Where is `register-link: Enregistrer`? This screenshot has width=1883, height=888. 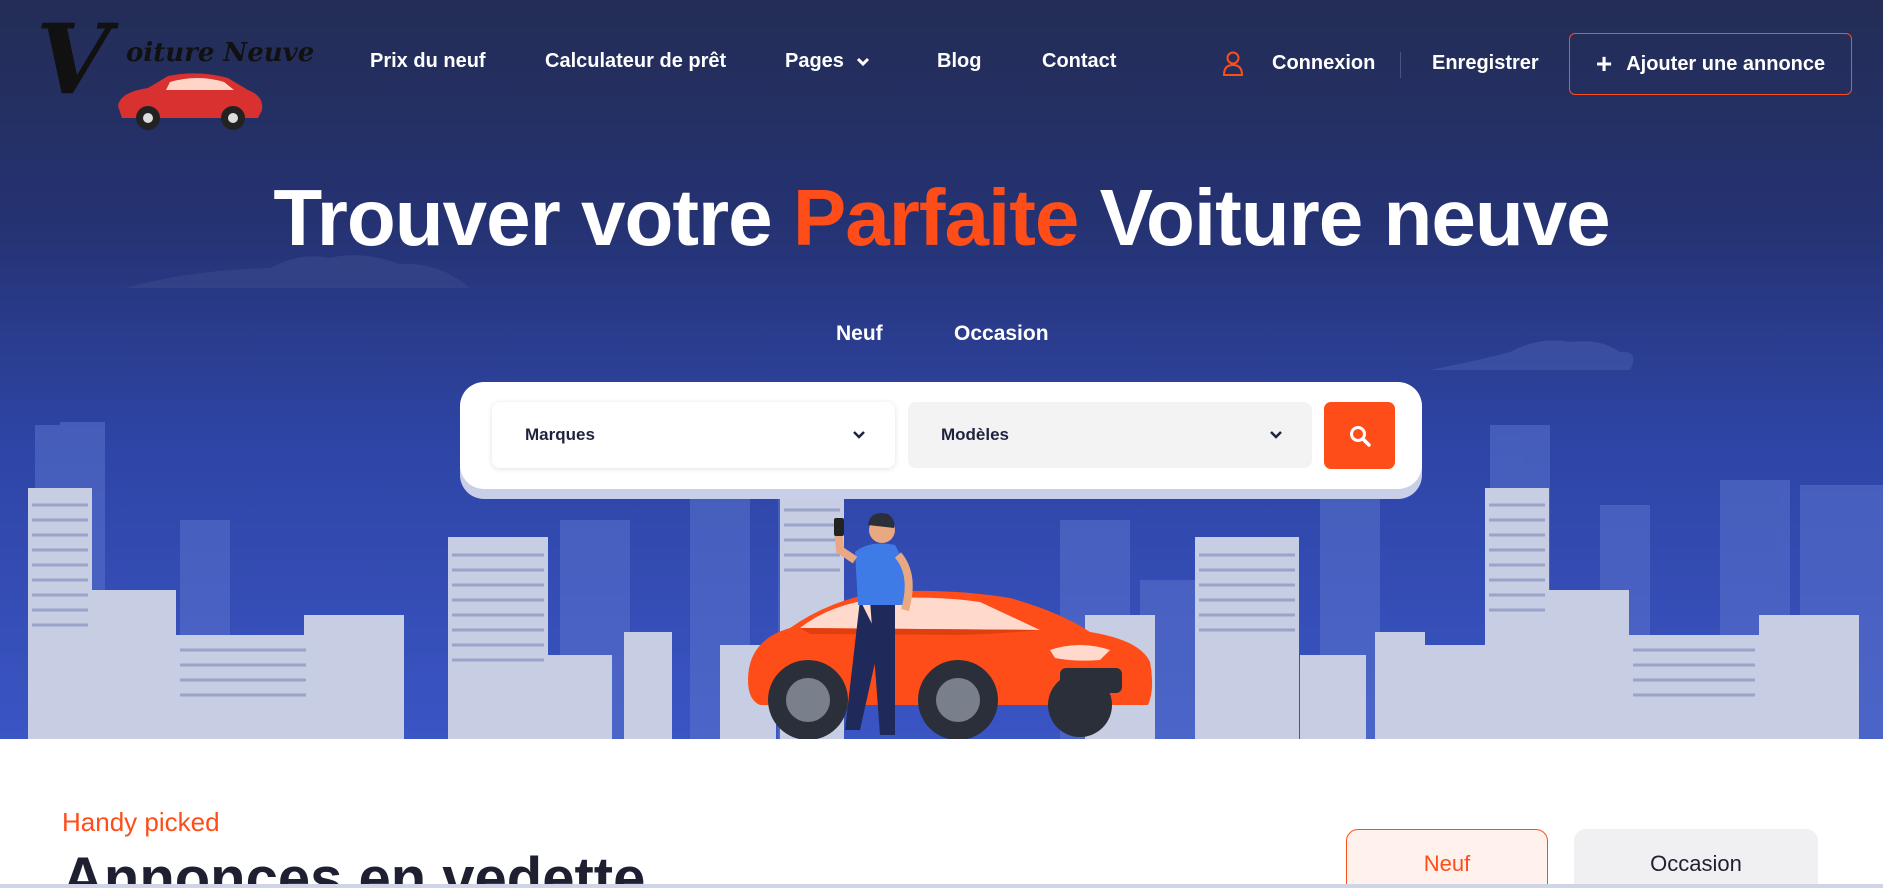 register-link: Enregistrer is located at coordinates (1485, 63).